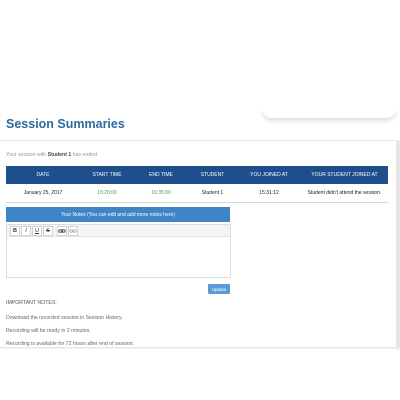  I want to click on notes-editor: B I U S, so click(118, 251).